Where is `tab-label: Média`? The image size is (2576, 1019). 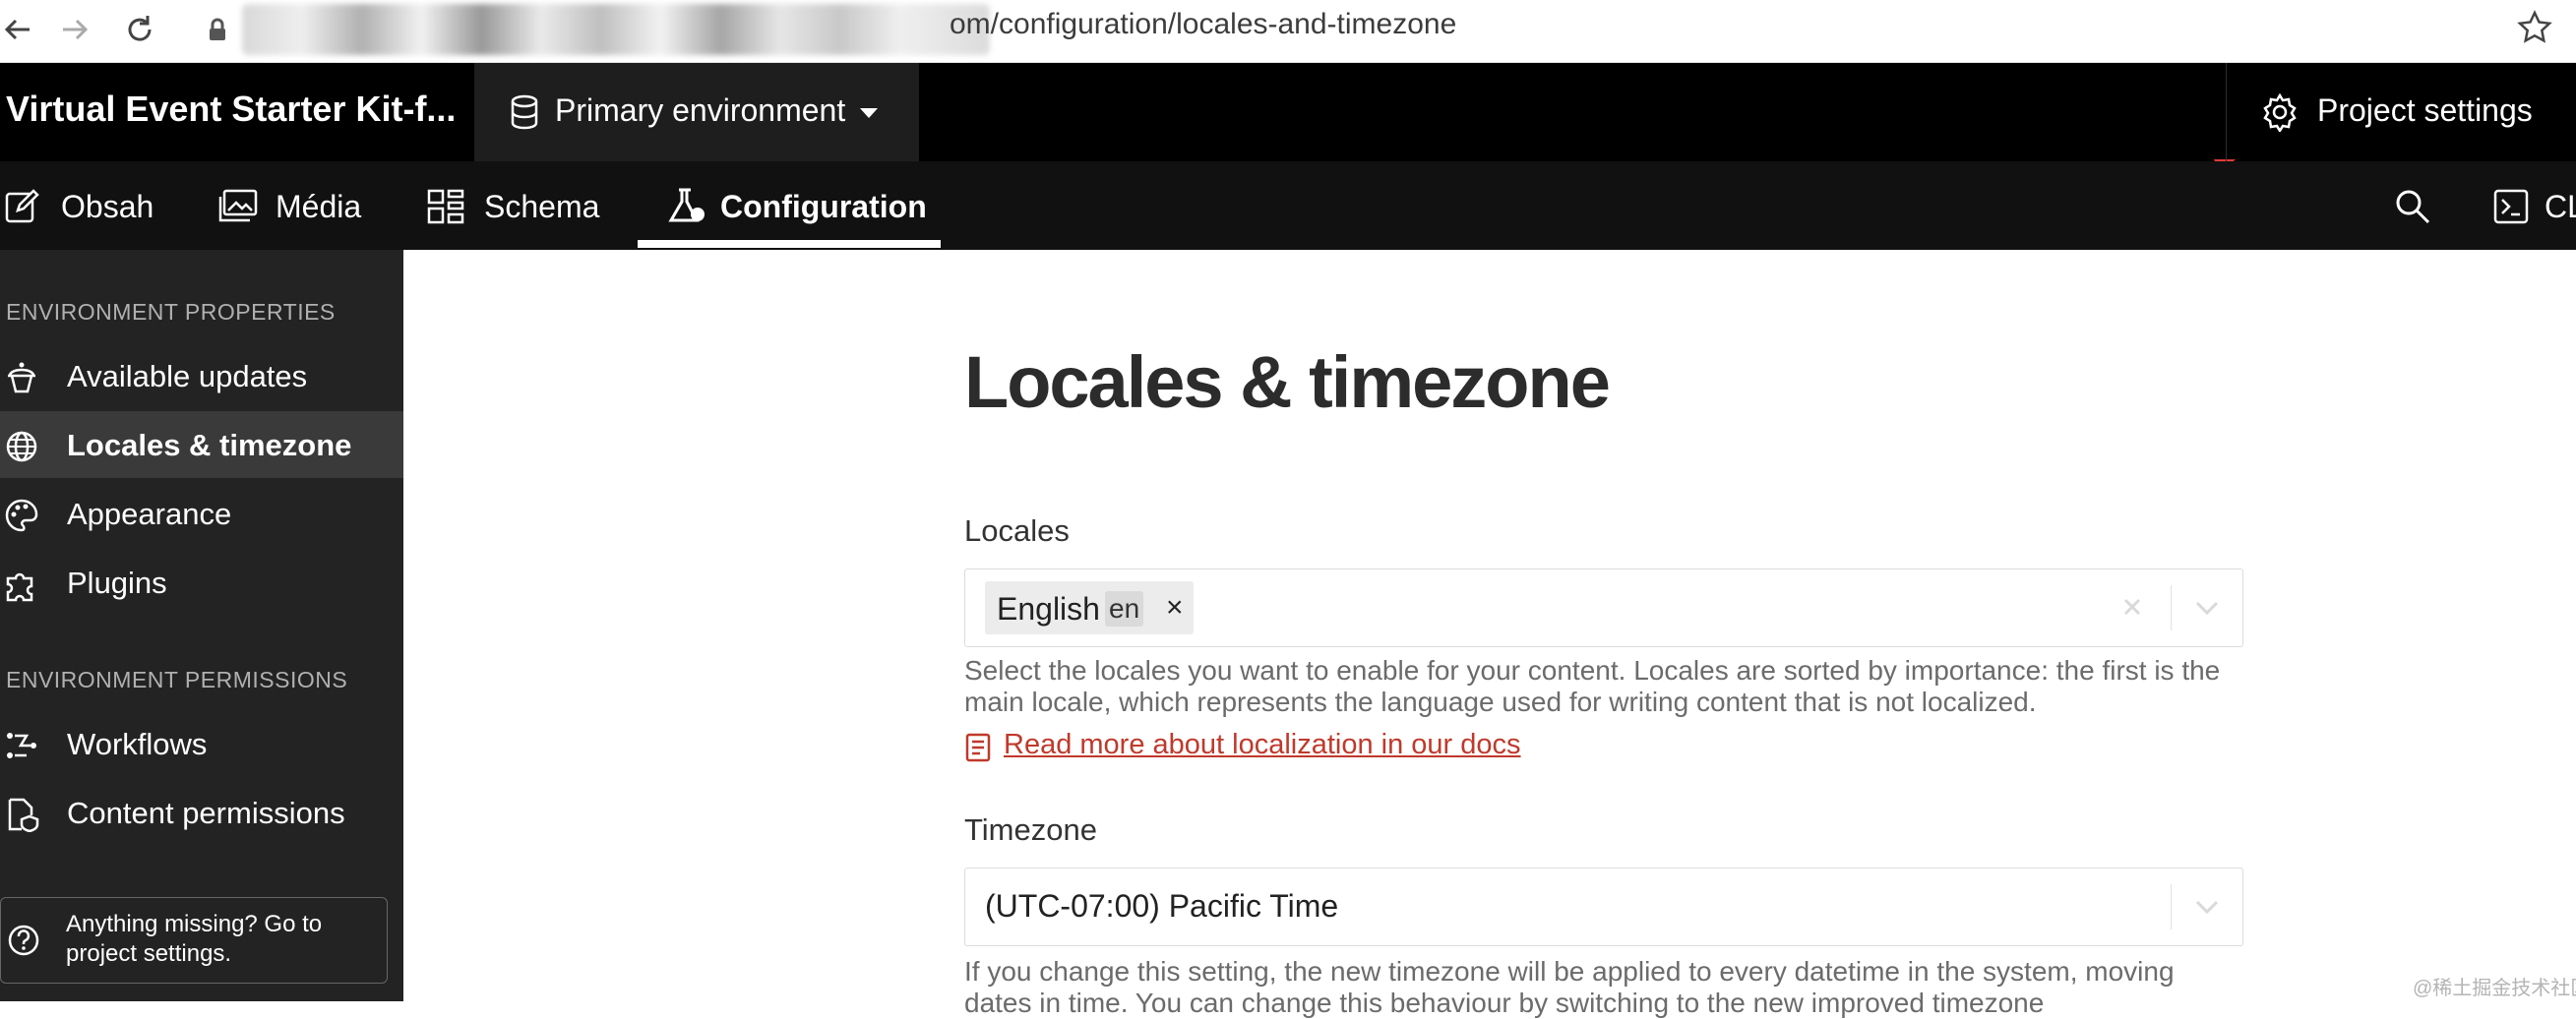
tab-label: Média is located at coordinates (319, 207).